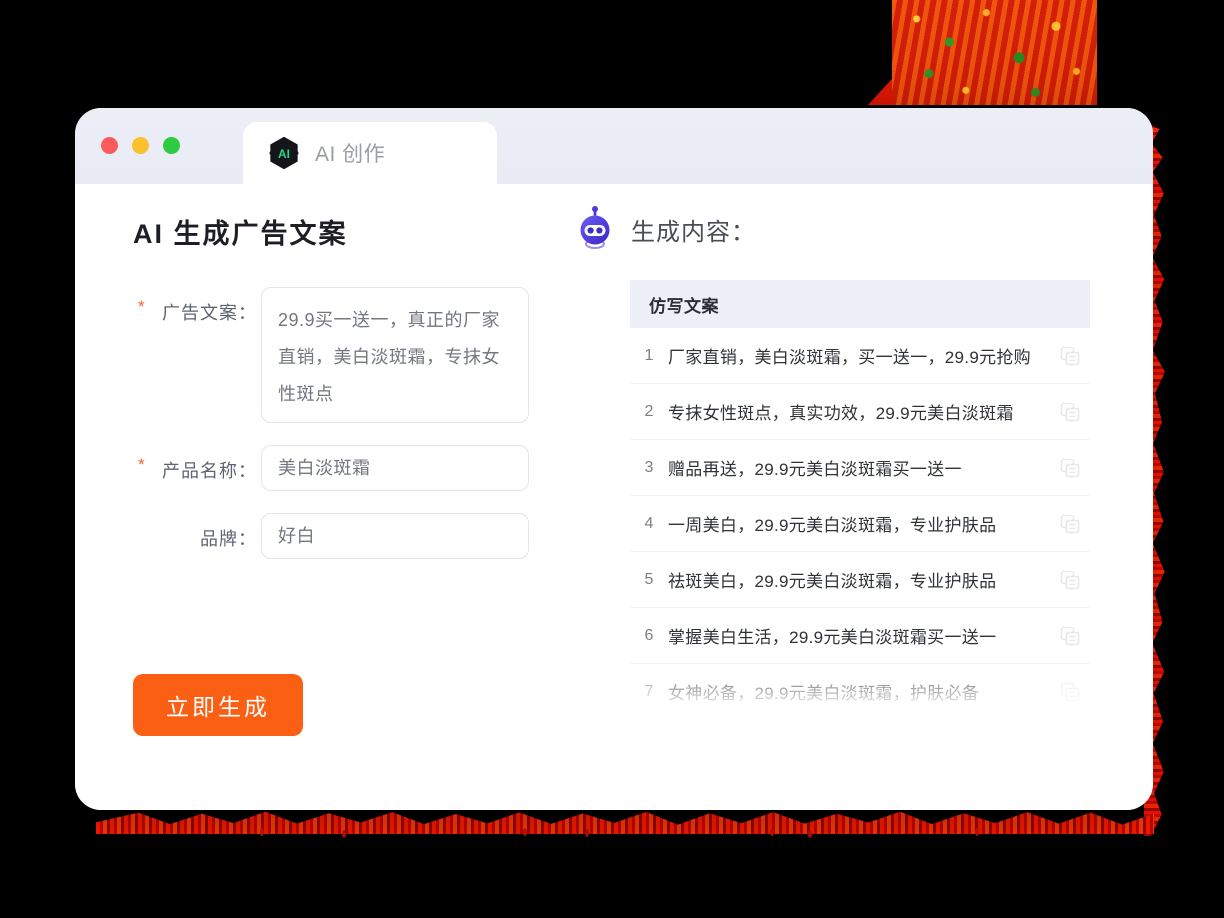  I want to click on row-text: 一周美白，29.9元美白淡斑霜，专业护肤品, so click(832, 525).